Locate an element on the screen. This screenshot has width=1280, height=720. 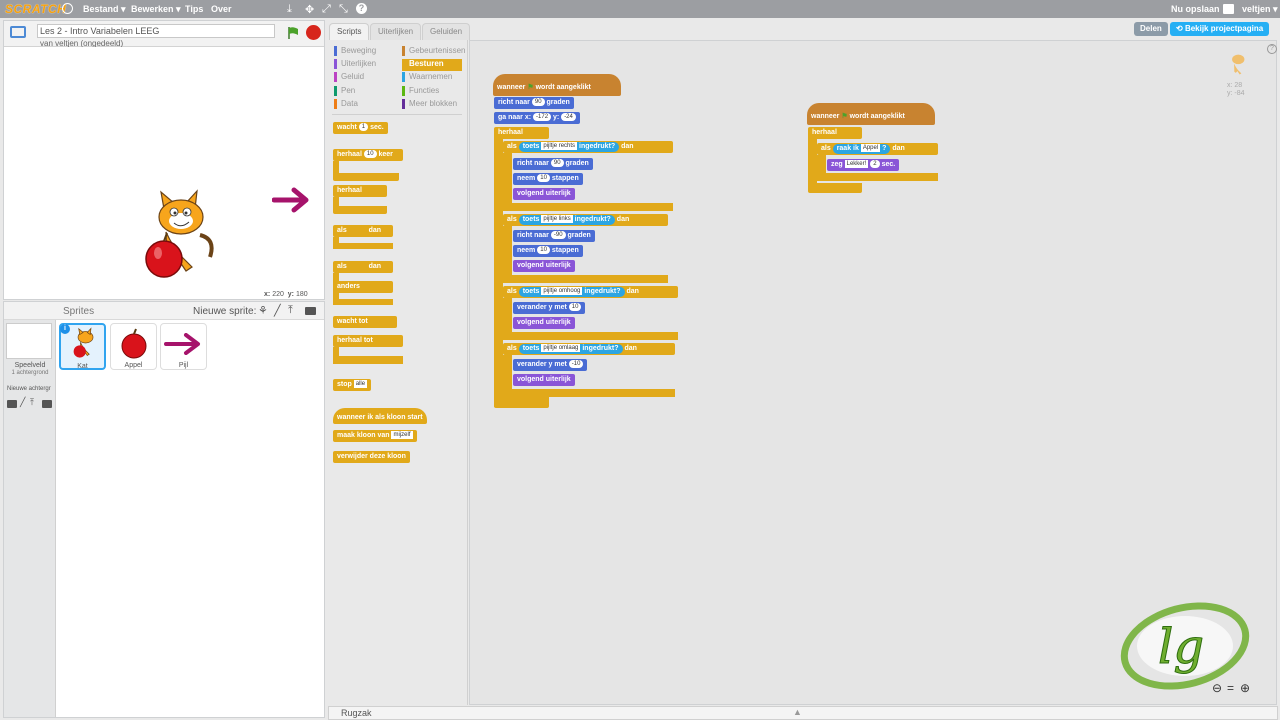
block-when-flag-clicked-2: wanneer ⚑ wordt aangeklikt is located at coordinates (871, 114).